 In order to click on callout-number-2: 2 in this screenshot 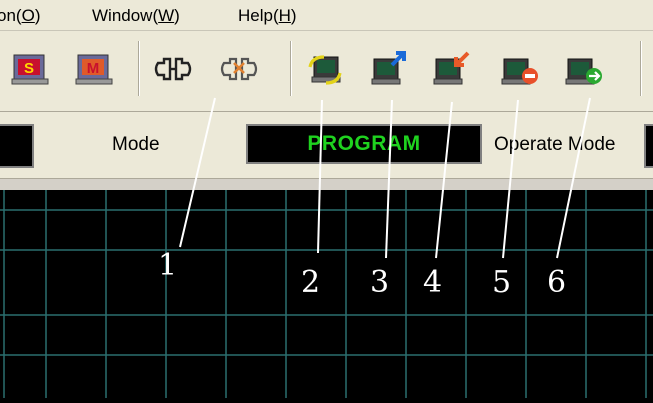, I will do `click(311, 282)`.